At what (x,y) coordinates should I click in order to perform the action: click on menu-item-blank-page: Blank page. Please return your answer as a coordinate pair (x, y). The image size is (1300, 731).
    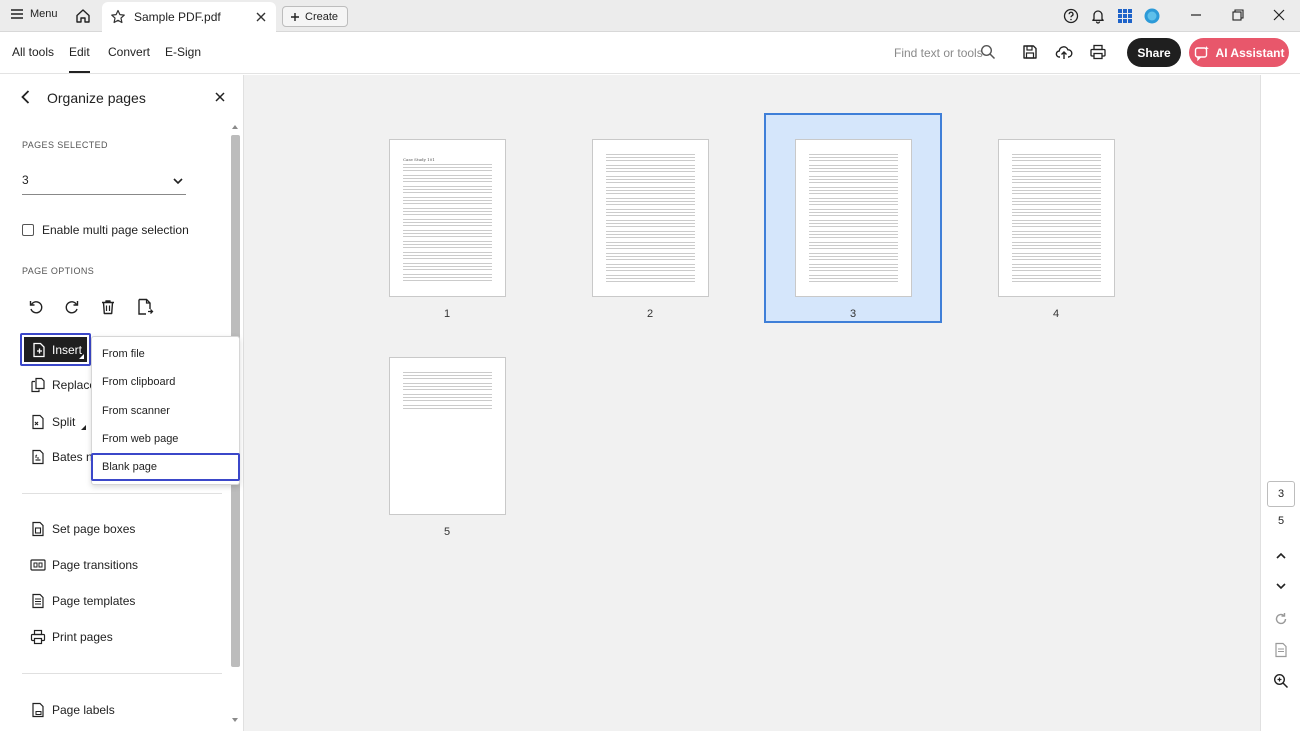
    Looking at the image, I should click on (165, 467).